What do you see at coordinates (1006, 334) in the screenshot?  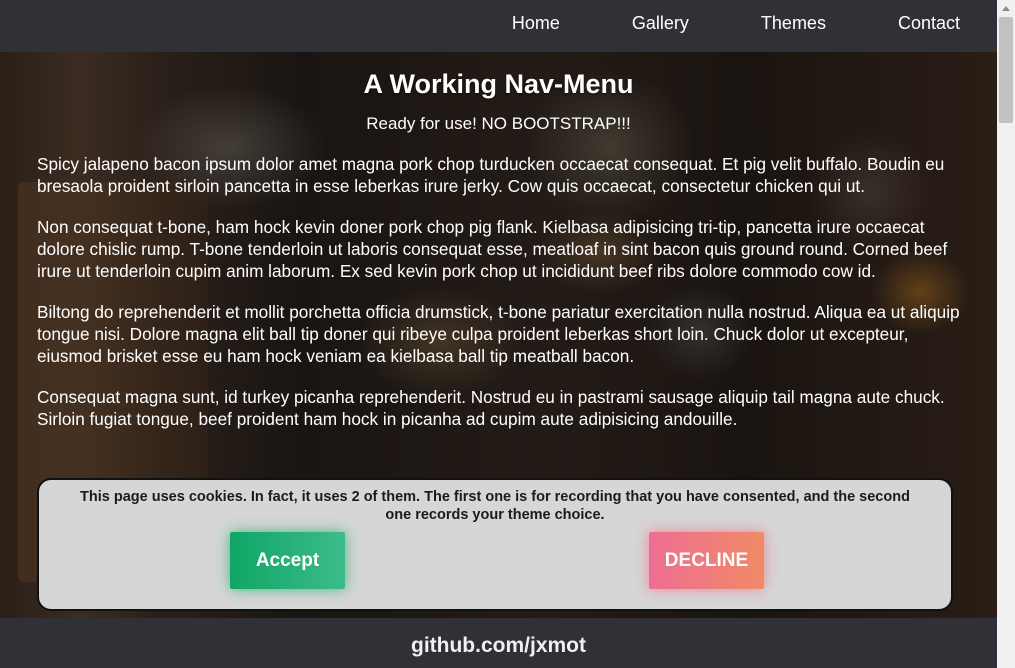 I see `vertical-scrollbar` at bounding box center [1006, 334].